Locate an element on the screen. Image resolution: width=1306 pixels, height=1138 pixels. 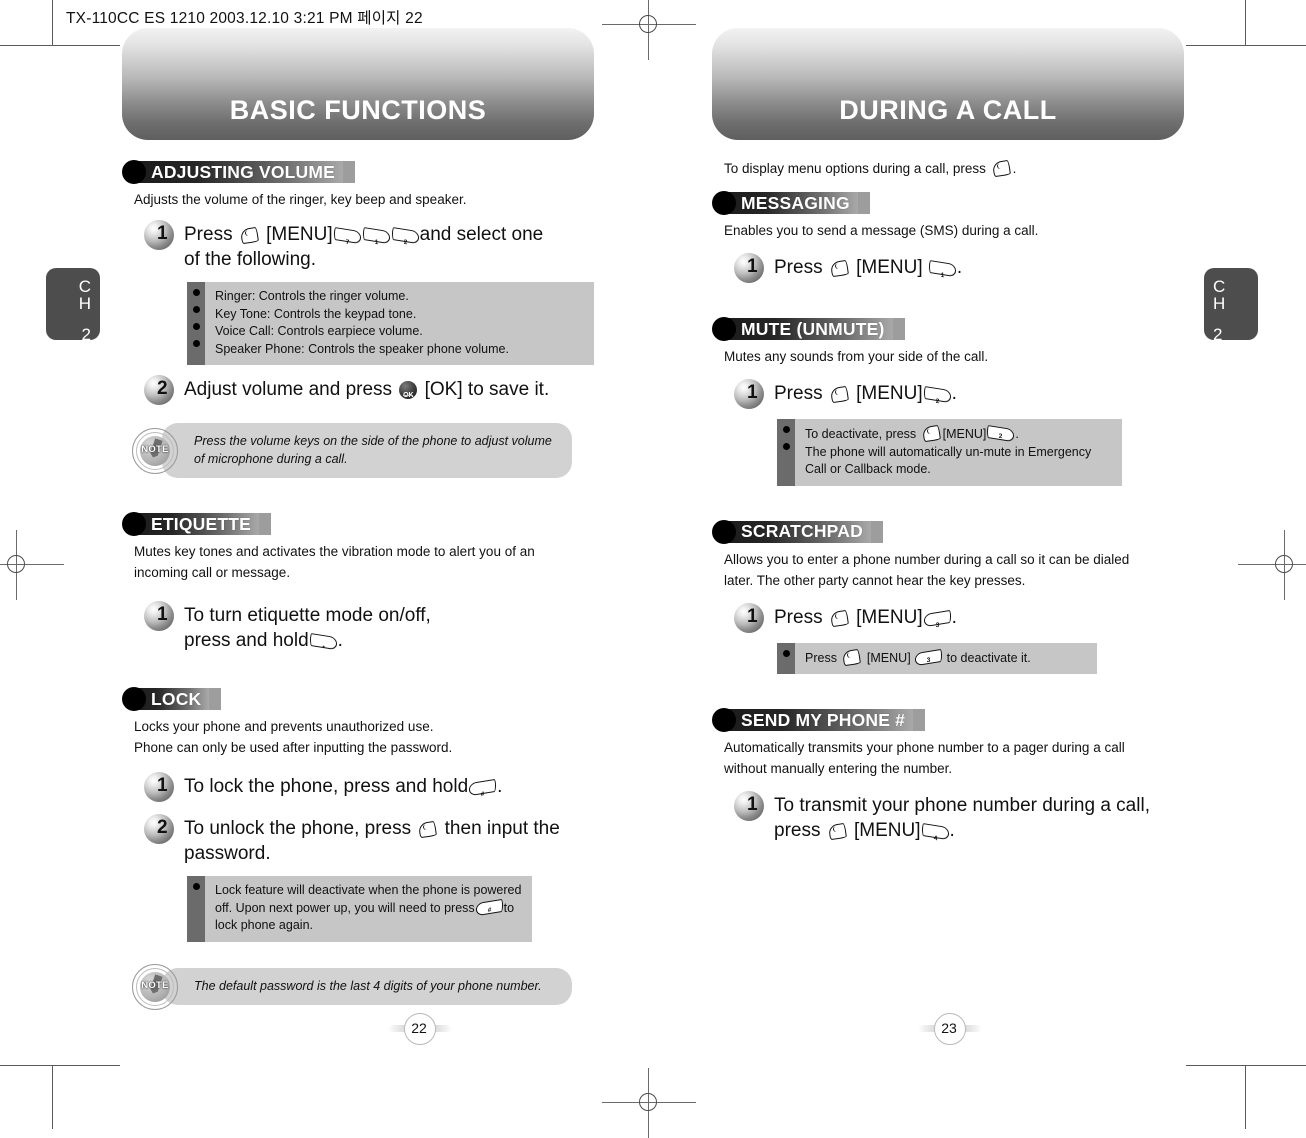
step-text-line1: To turn etiquette mode on/off, is located at coordinates (307, 615).